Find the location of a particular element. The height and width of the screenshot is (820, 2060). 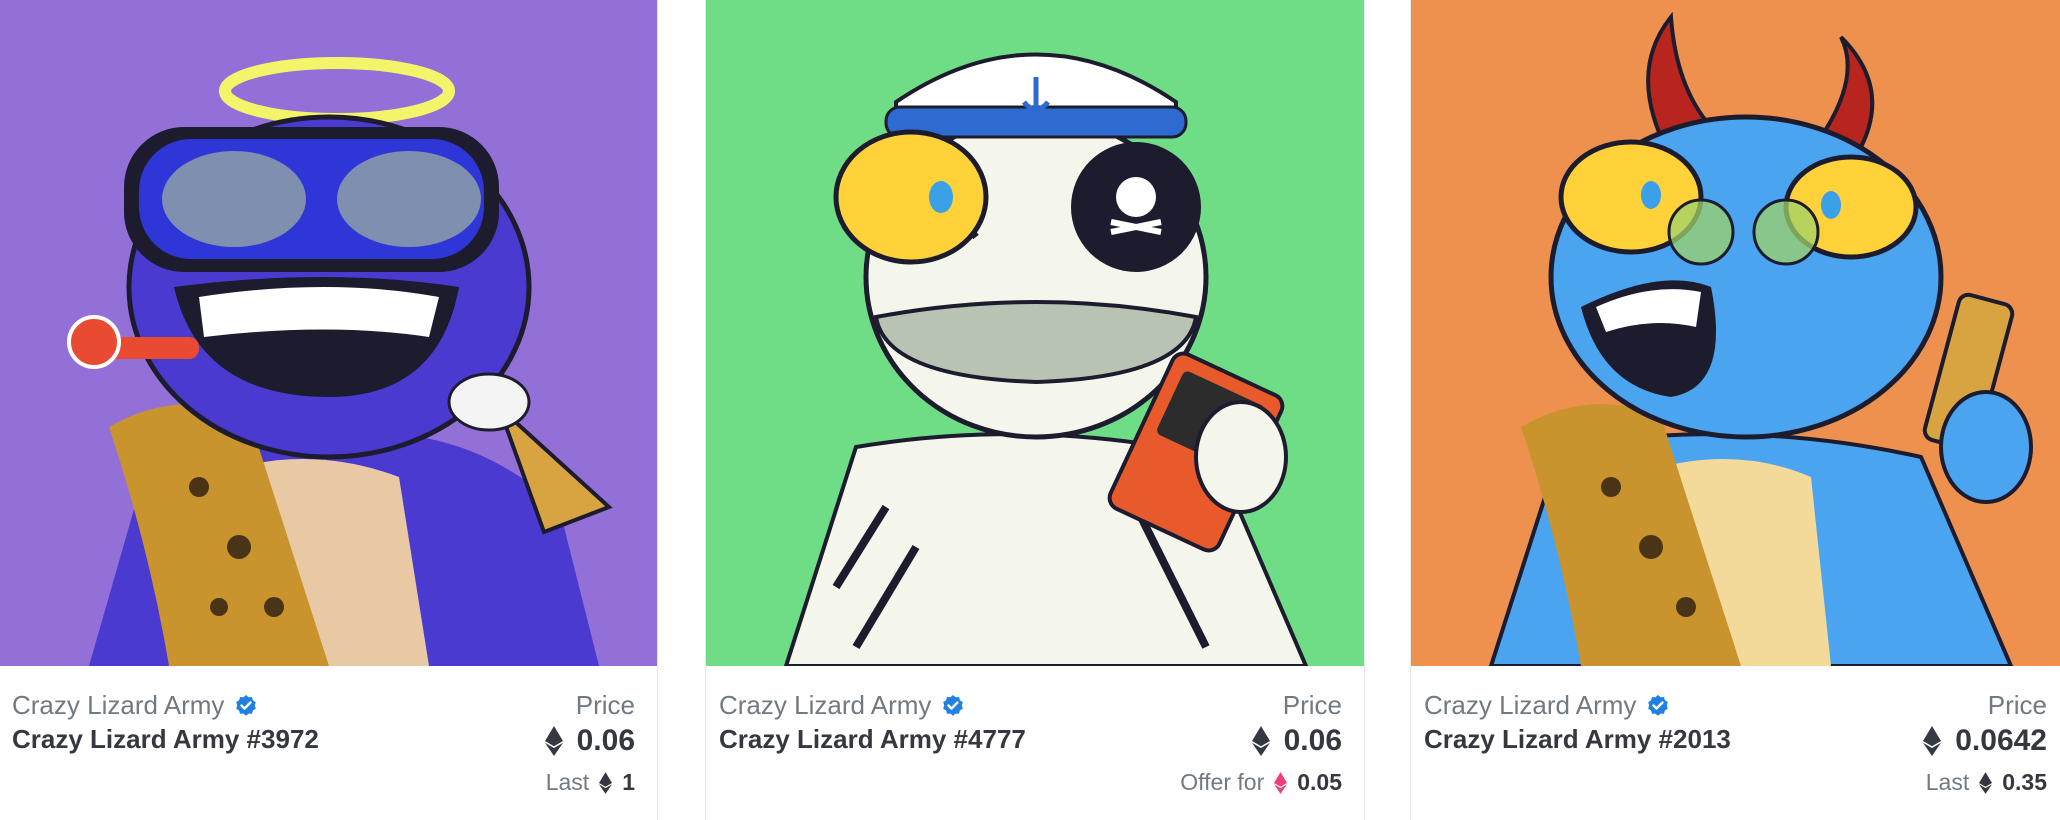

token-name: Crazy Lizard Army #2013 is located at coordinates (1577, 739).